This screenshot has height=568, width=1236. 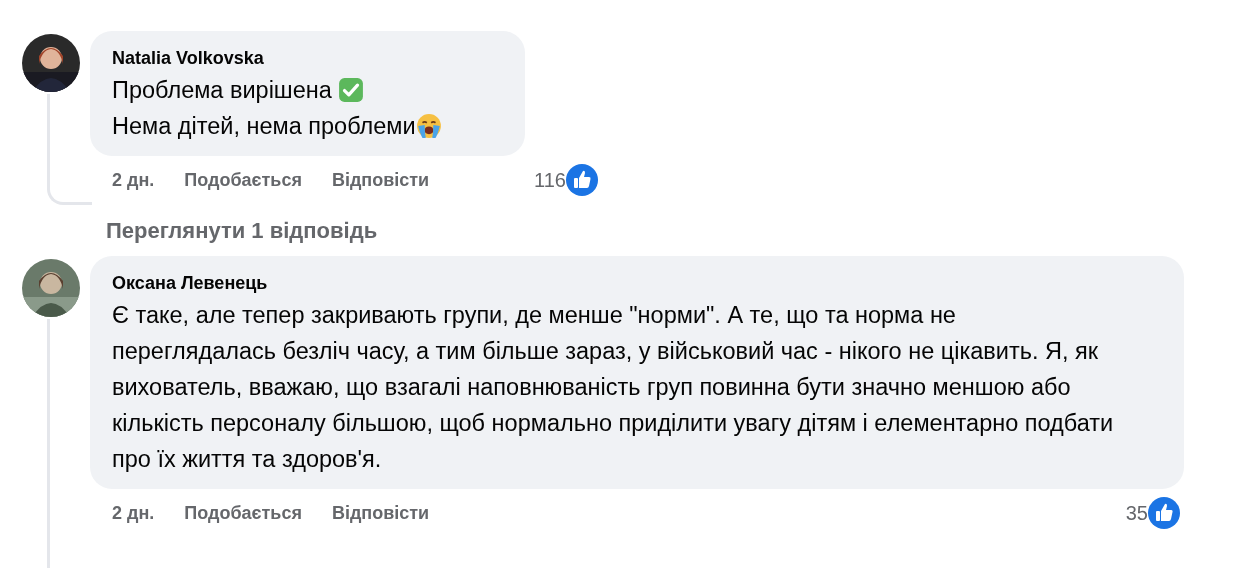 What do you see at coordinates (188, 58) in the screenshot?
I see `author-name: Natalia Volkovska` at bounding box center [188, 58].